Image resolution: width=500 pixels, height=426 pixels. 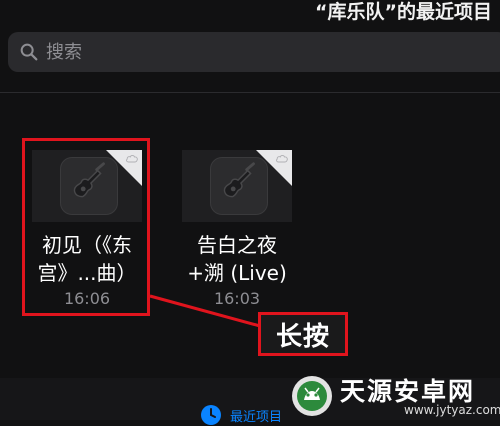 I want to click on highlight-box, so click(x=86, y=227).